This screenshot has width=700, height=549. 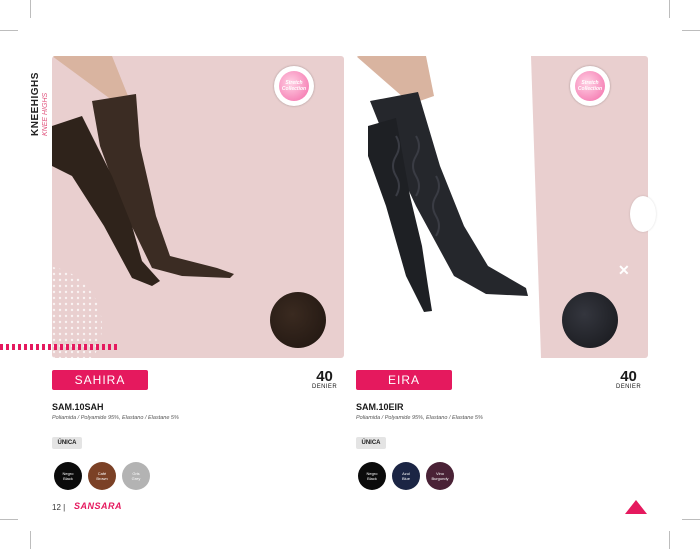 I want to click on product-code: SAM.10EIR, so click(x=380, y=407).